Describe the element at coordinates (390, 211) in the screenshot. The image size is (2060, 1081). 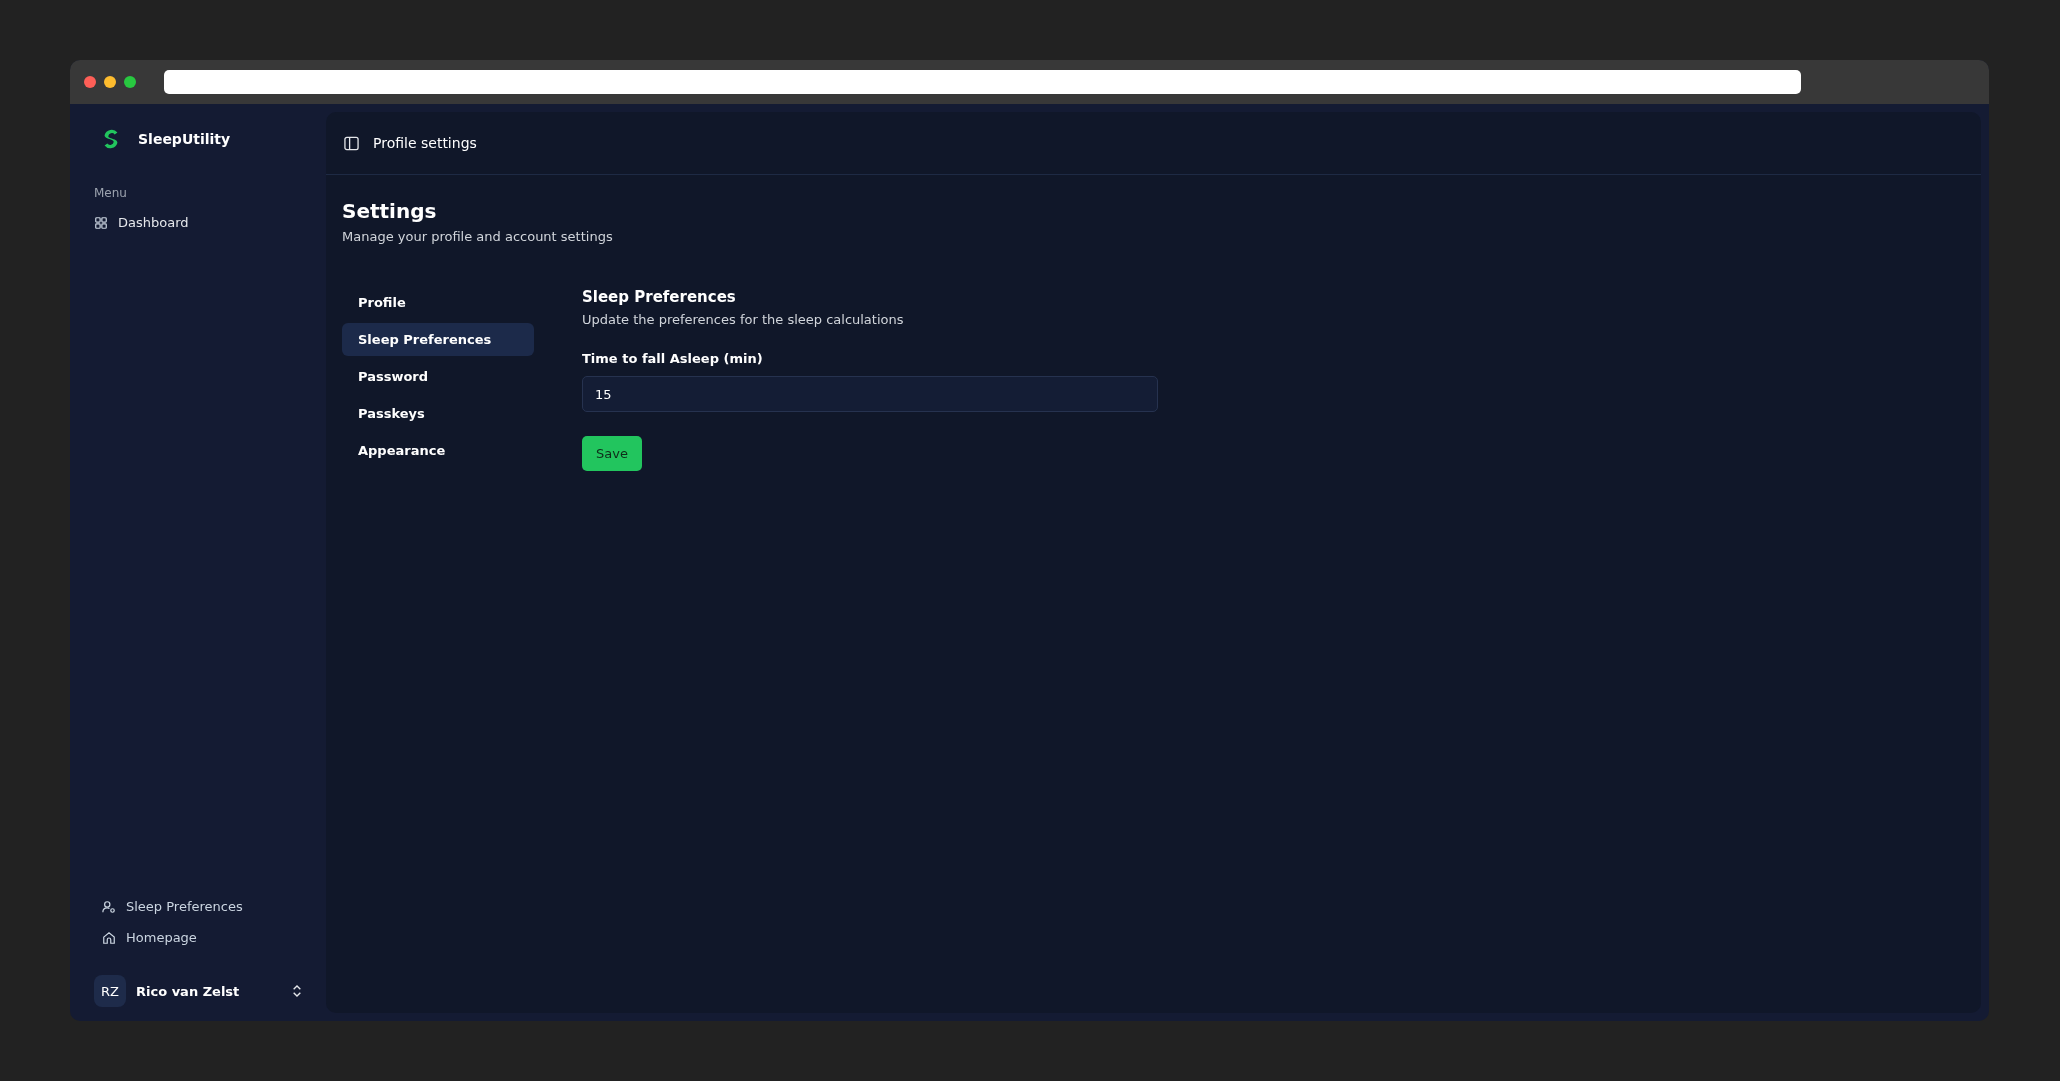
I see `page-title: Settings` at that location.